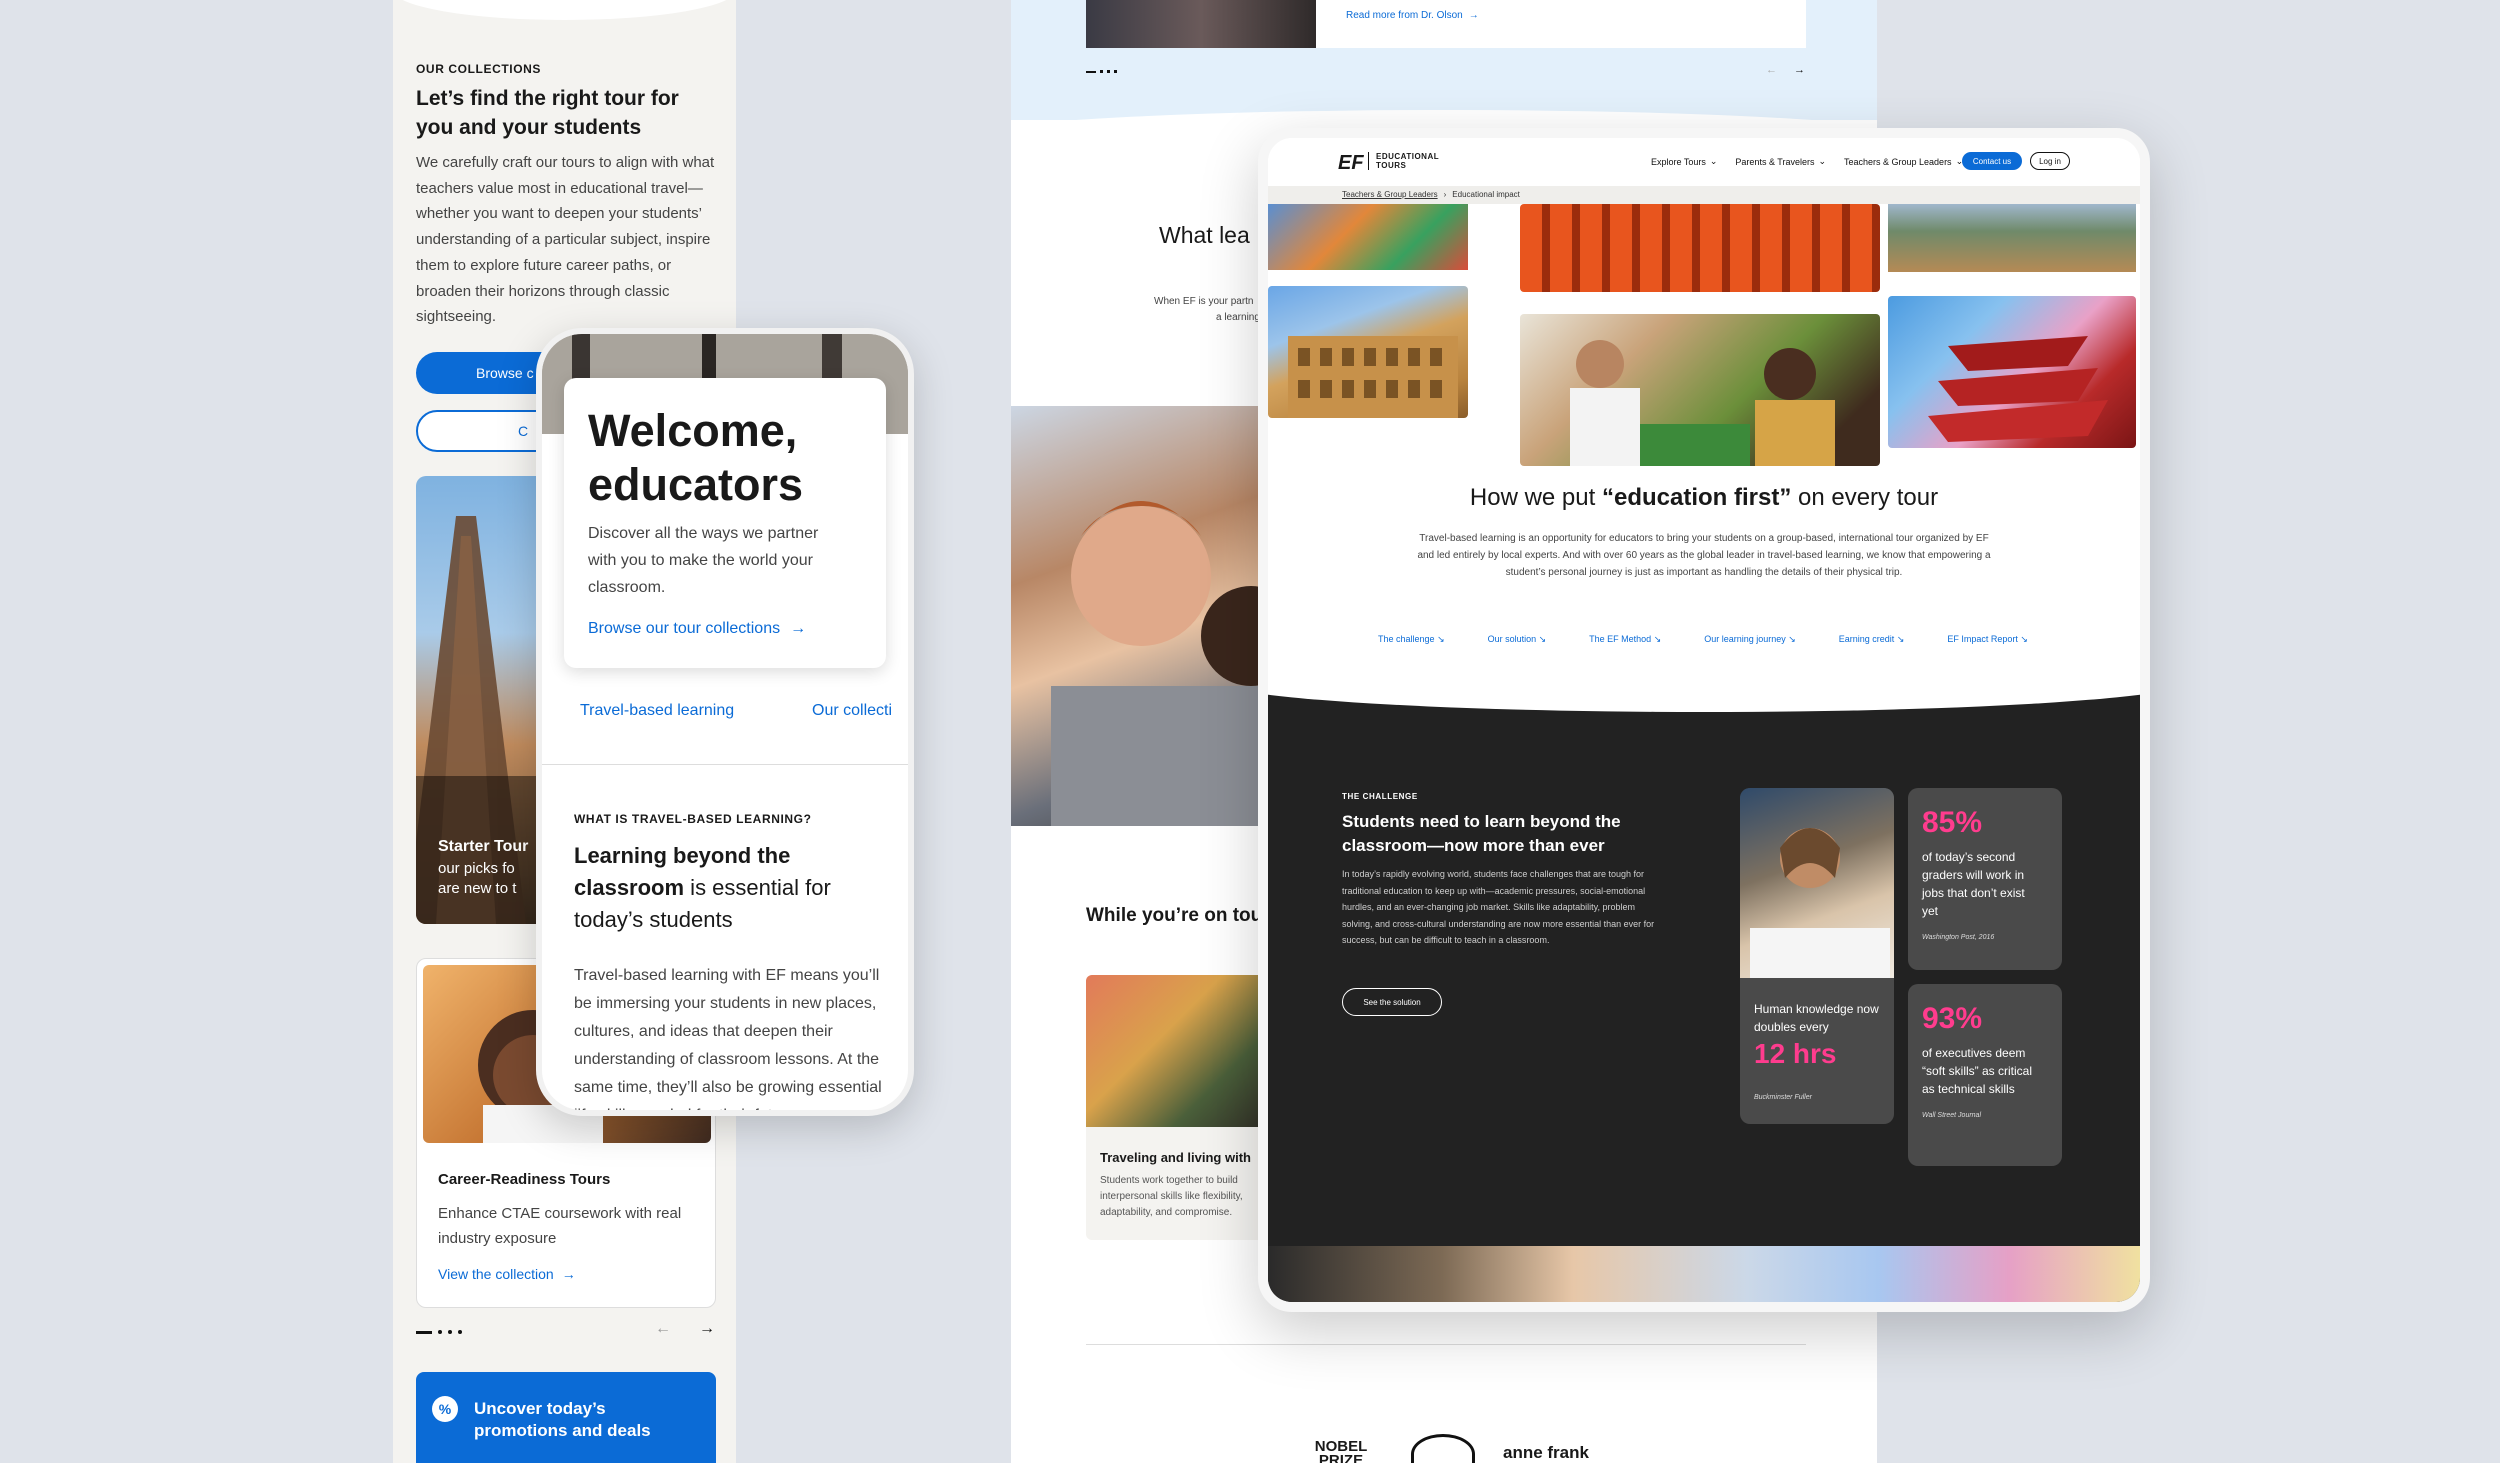 This screenshot has width=2500, height=1463. I want to click on colosseum-photo, so click(1368, 352).